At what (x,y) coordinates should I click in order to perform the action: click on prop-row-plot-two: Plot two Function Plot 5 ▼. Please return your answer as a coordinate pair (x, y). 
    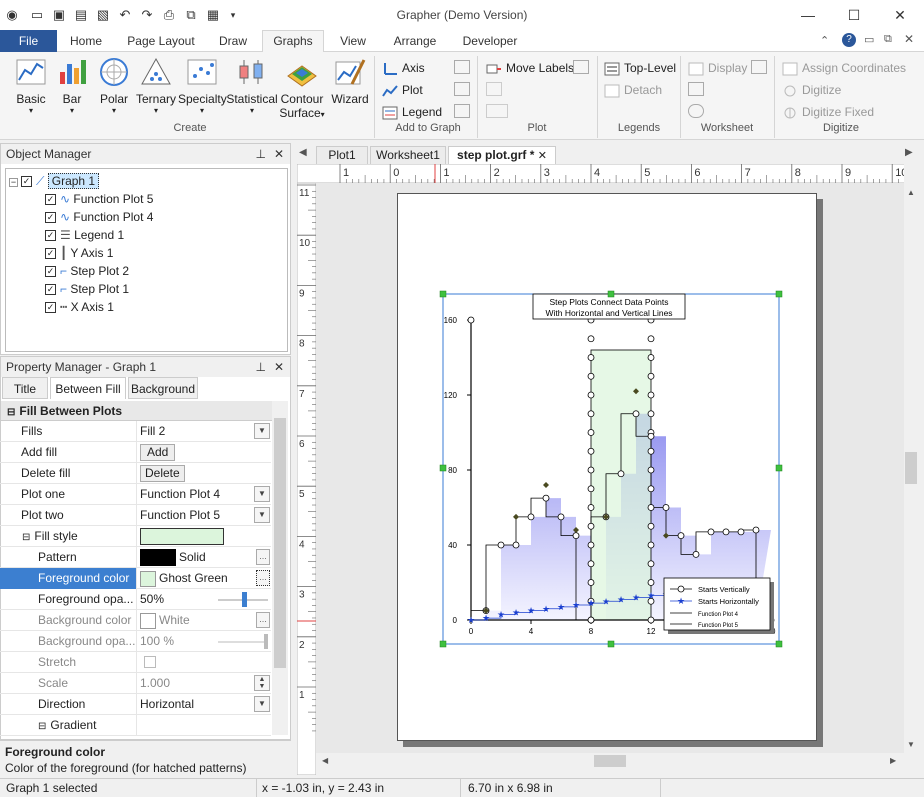
    Looking at the image, I should click on (135, 515).